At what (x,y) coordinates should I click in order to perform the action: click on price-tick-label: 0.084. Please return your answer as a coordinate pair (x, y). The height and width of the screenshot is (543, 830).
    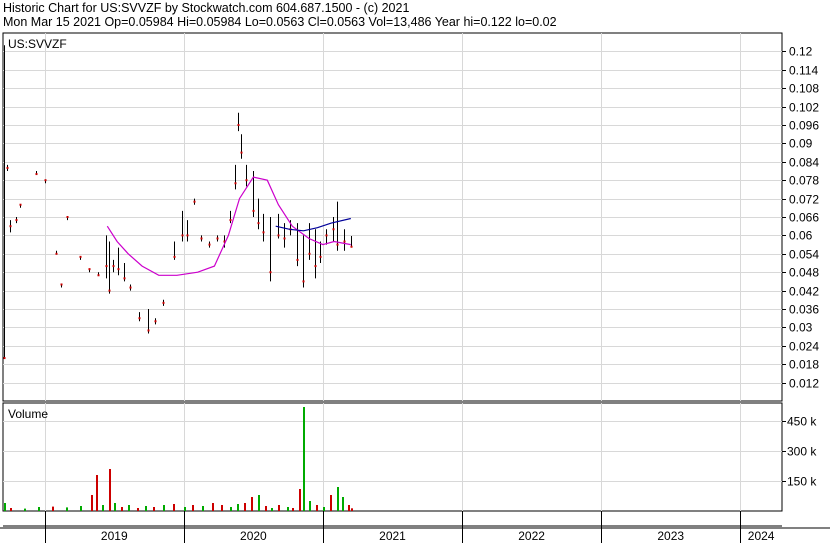
    Looking at the image, I should click on (804, 163).